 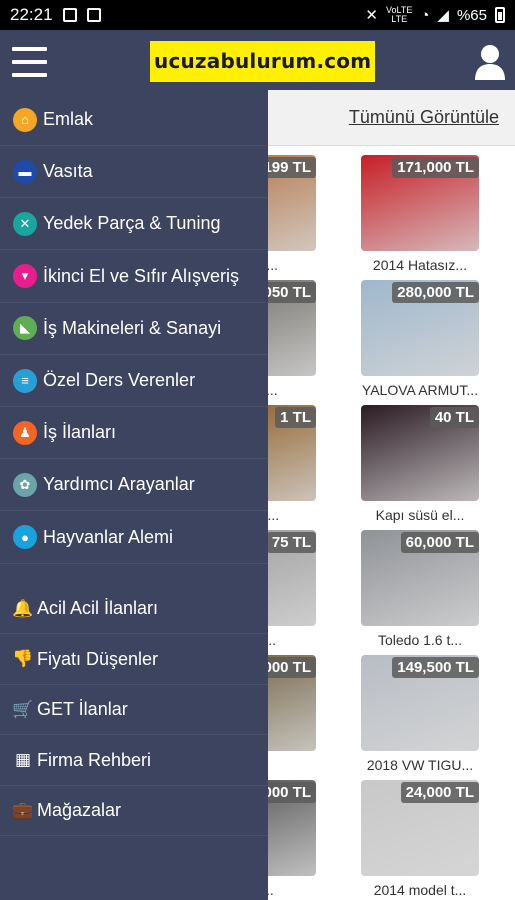 What do you see at coordinates (25, 328) in the screenshot?
I see `excavator-icon: ◣` at bounding box center [25, 328].